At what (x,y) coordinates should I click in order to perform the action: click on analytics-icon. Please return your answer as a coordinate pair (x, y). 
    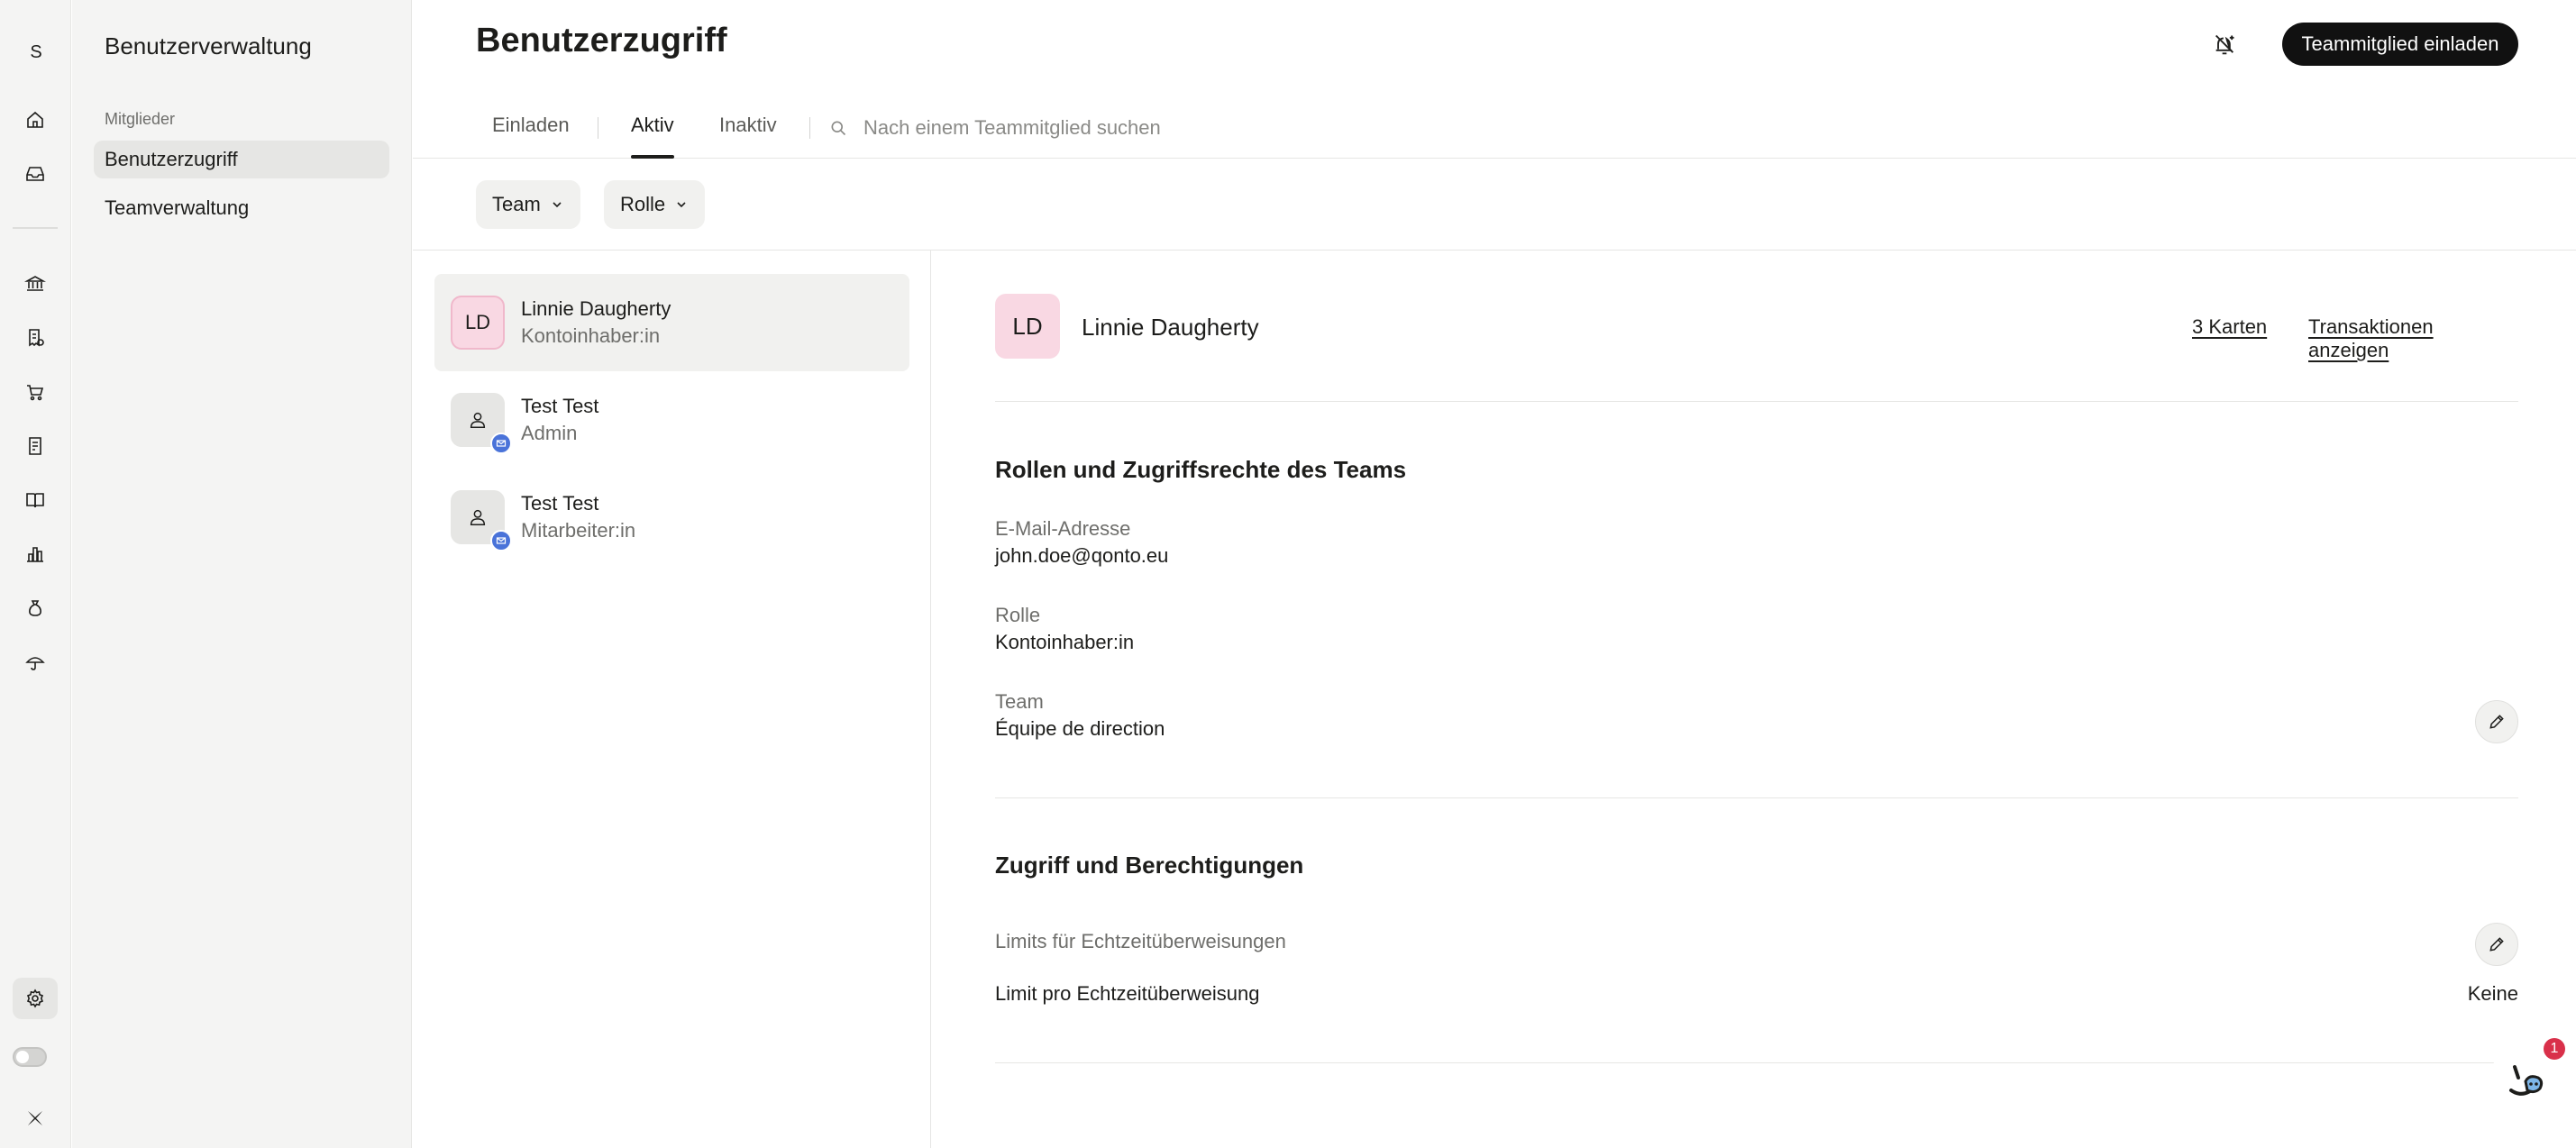
    Looking at the image, I should click on (35, 554).